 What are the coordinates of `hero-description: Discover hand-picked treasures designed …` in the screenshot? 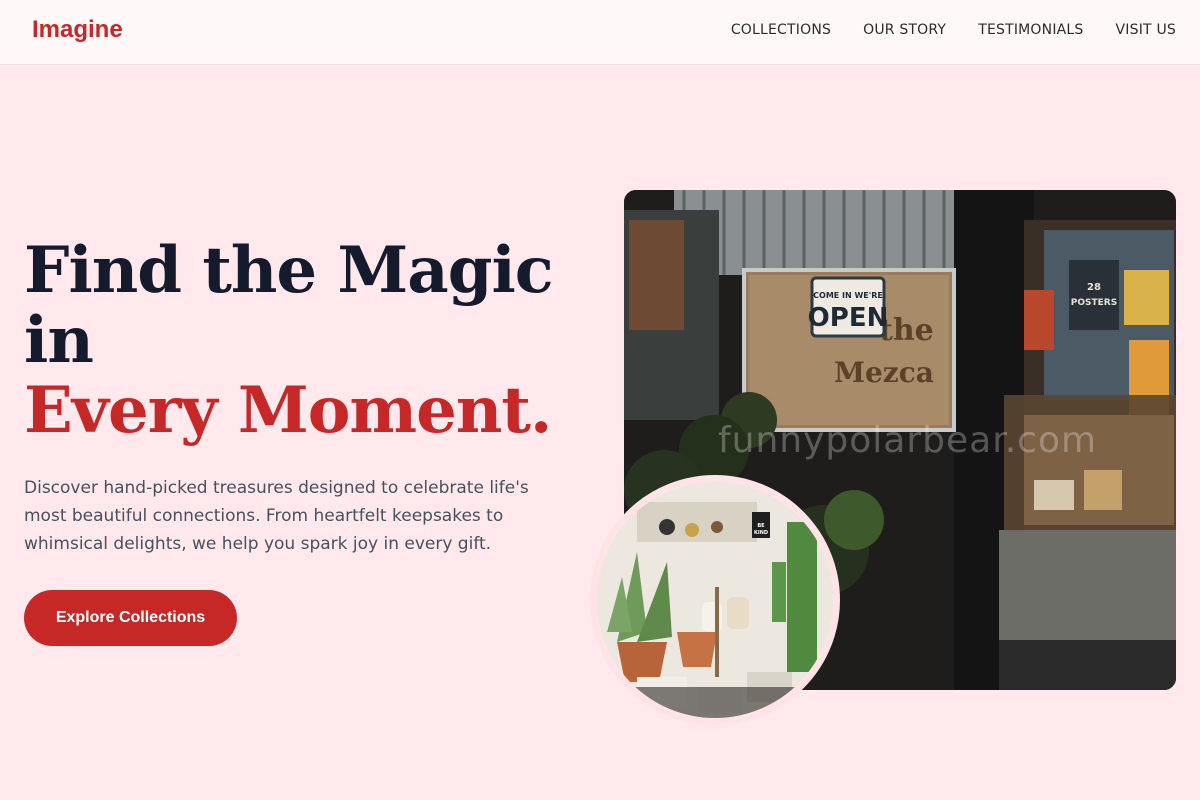 It's located at (276, 516).